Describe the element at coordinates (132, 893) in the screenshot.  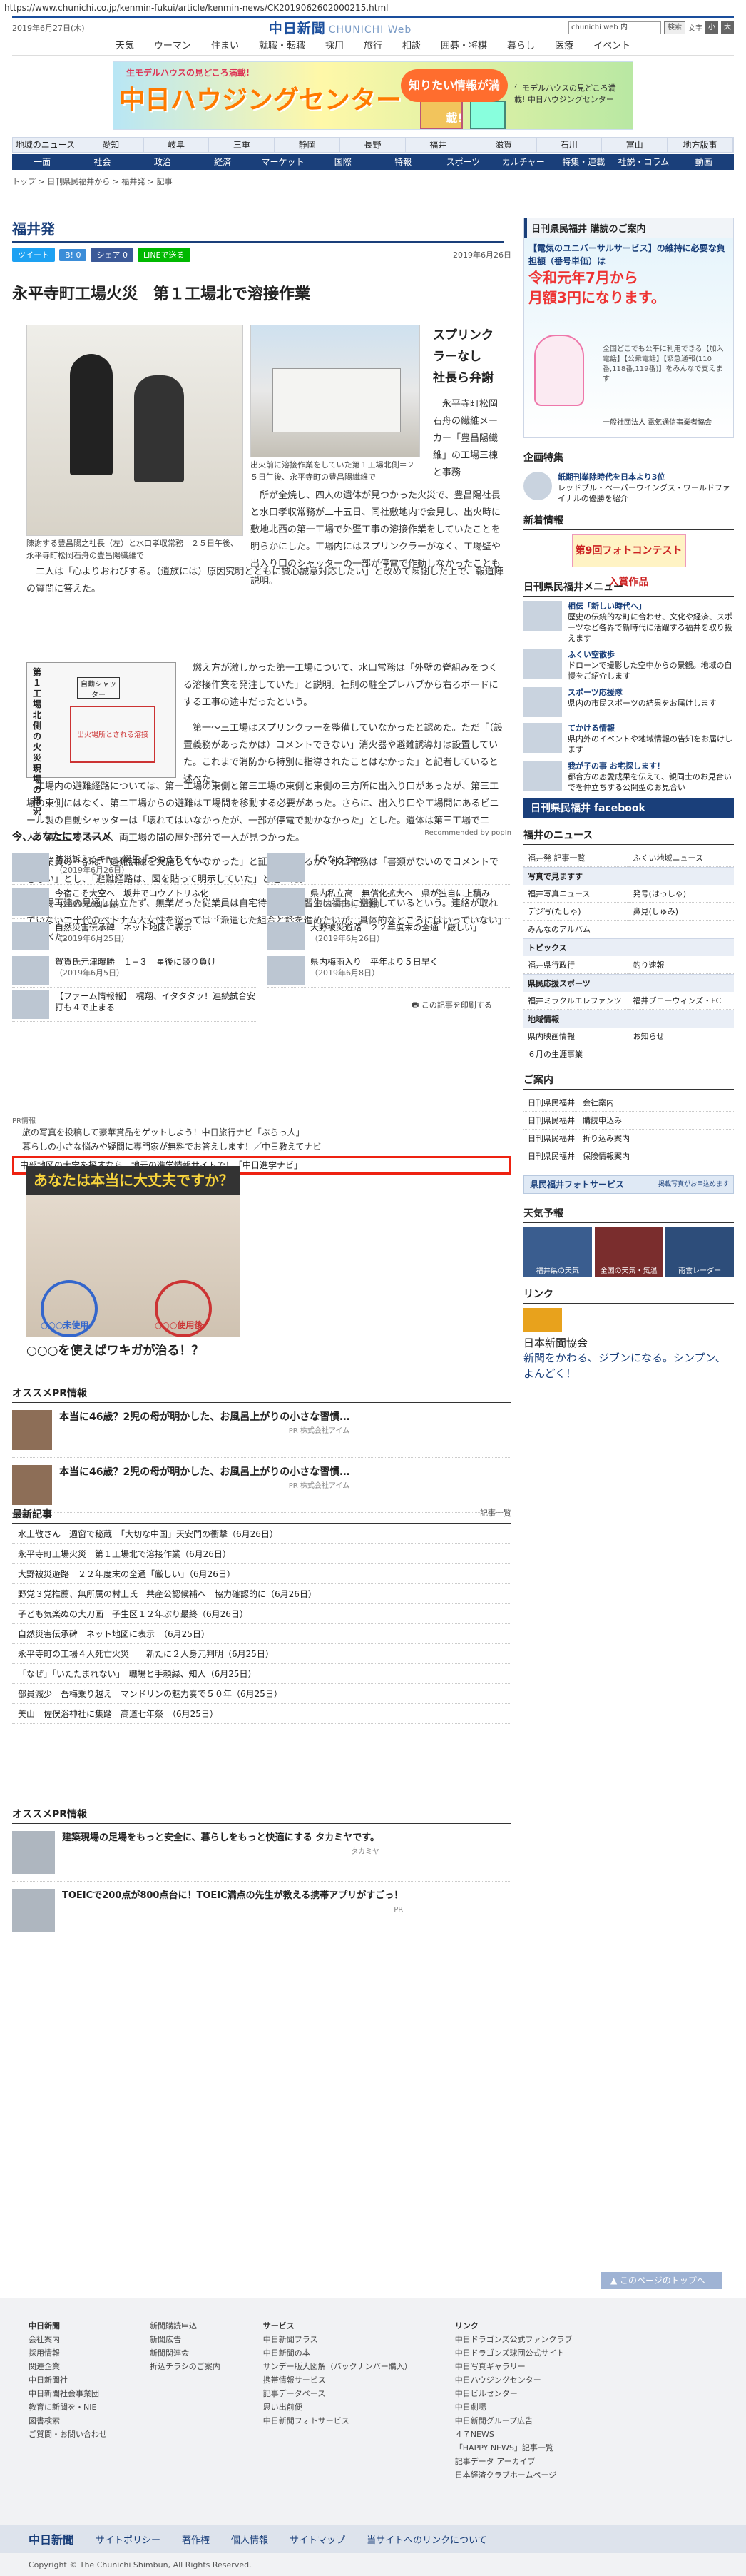
I see `recommend-title: 今宿こそ大空へ 坂井でコウノトリふ化` at that location.